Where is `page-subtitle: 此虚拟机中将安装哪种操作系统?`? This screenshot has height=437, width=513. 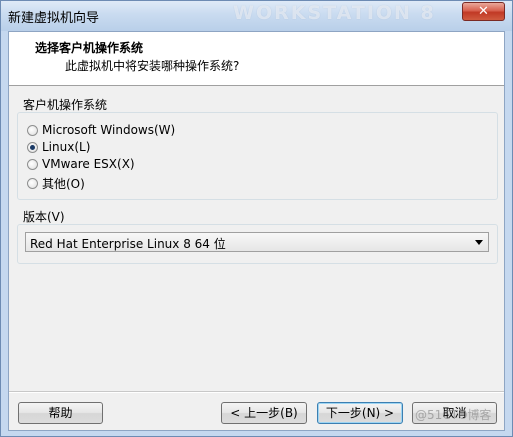
page-subtitle: 此虚拟机中将安装哪种操作系统? is located at coordinates (152, 66).